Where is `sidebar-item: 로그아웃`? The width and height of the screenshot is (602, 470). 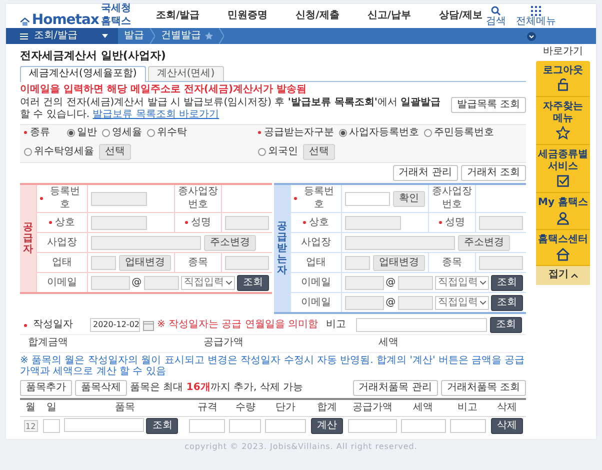 sidebar-item: 로그아웃 is located at coordinates (563, 78).